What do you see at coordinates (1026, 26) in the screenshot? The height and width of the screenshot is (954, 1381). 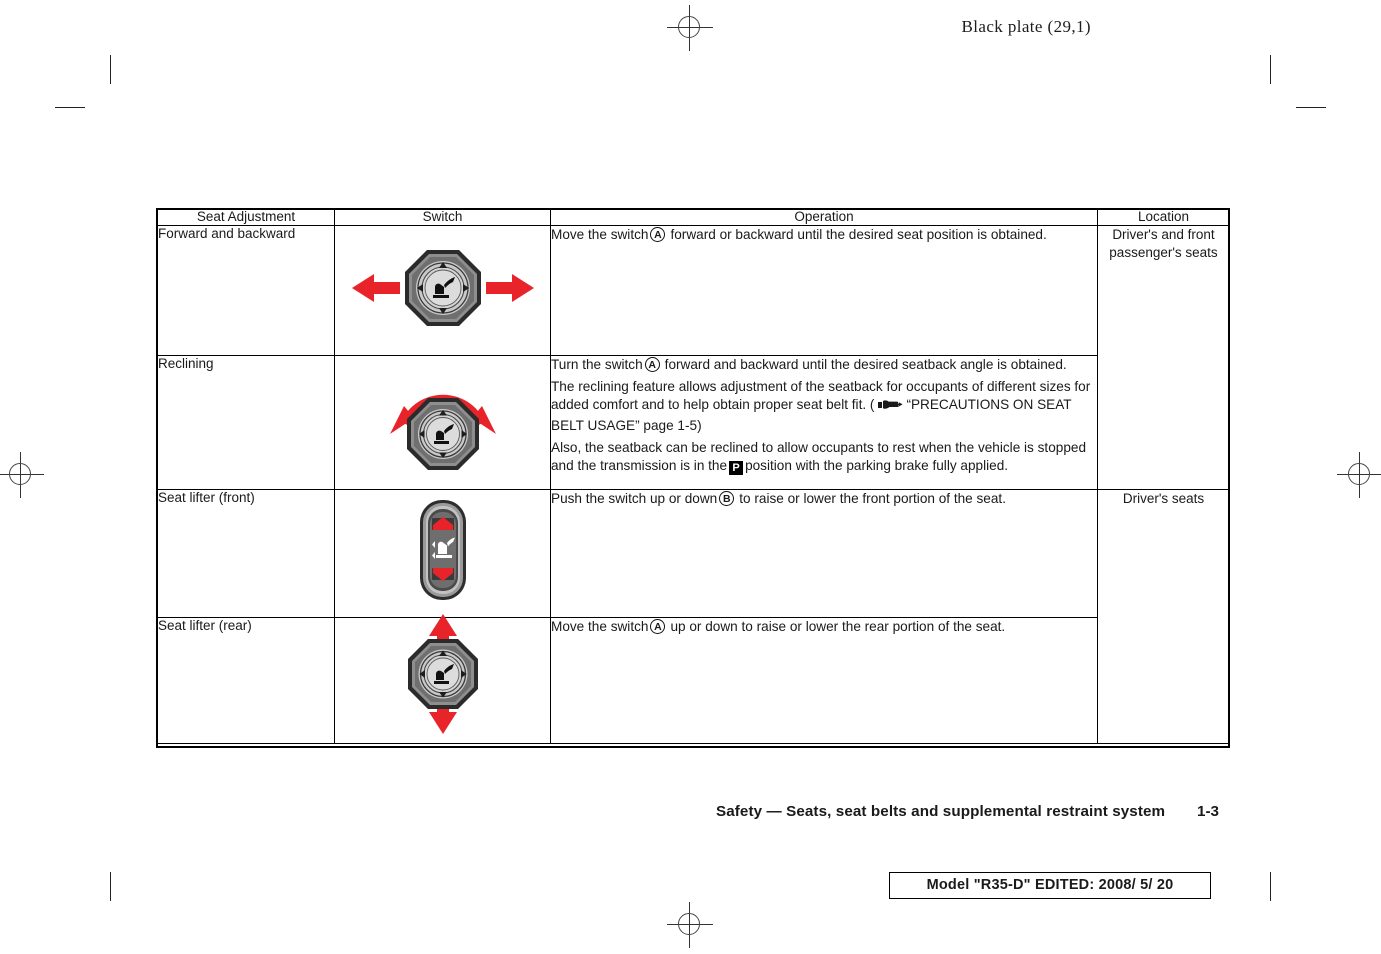 I see `black-plate-note: Black plate (29,1)` at bounding box center [1026, 26].